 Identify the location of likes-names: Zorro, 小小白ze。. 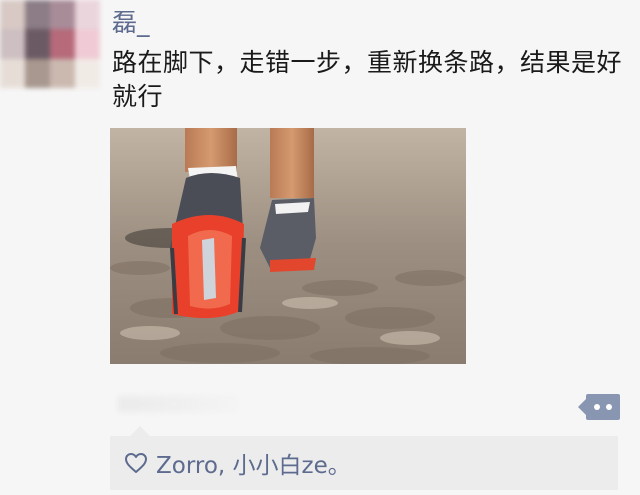
(253, 463).